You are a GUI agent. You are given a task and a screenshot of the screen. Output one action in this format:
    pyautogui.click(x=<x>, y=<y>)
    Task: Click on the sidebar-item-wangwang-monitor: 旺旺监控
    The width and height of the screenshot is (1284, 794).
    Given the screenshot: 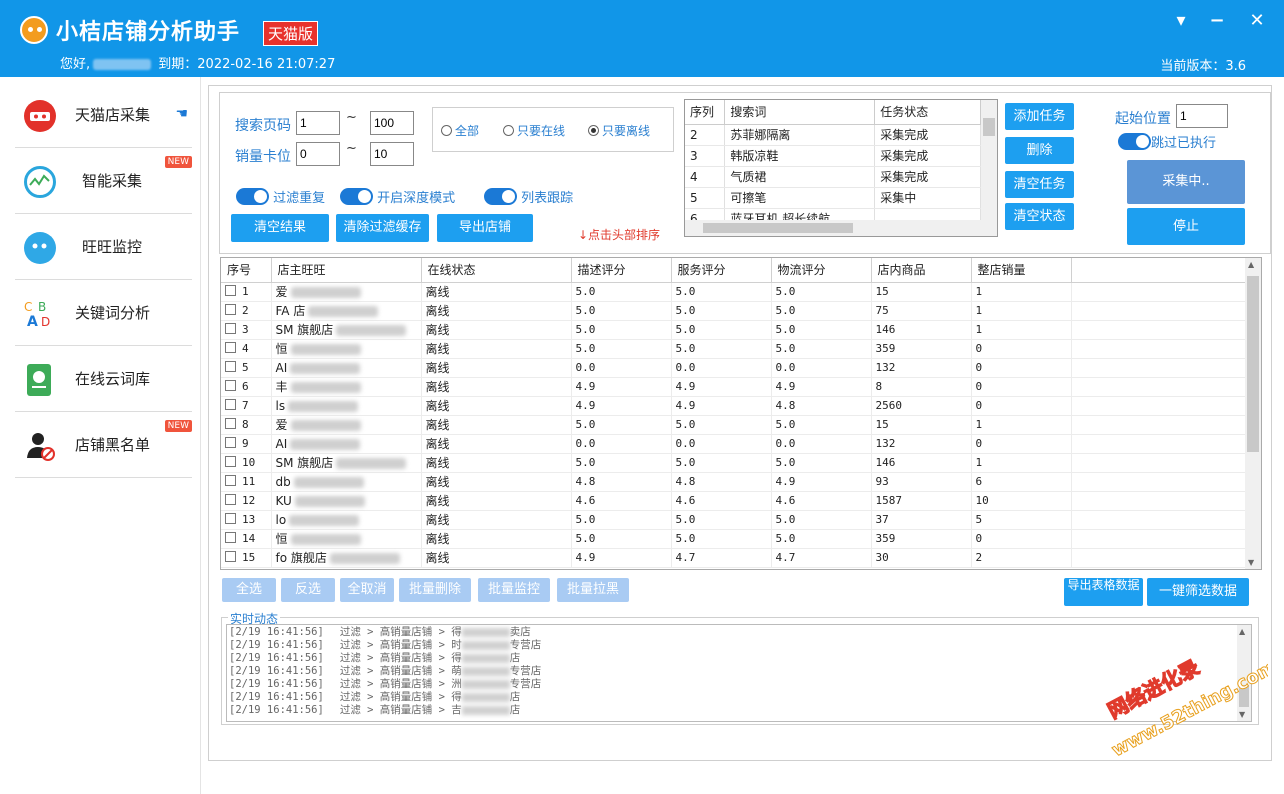 What is the action you would take?
    pyautogui.click(x=103, y=247)
    